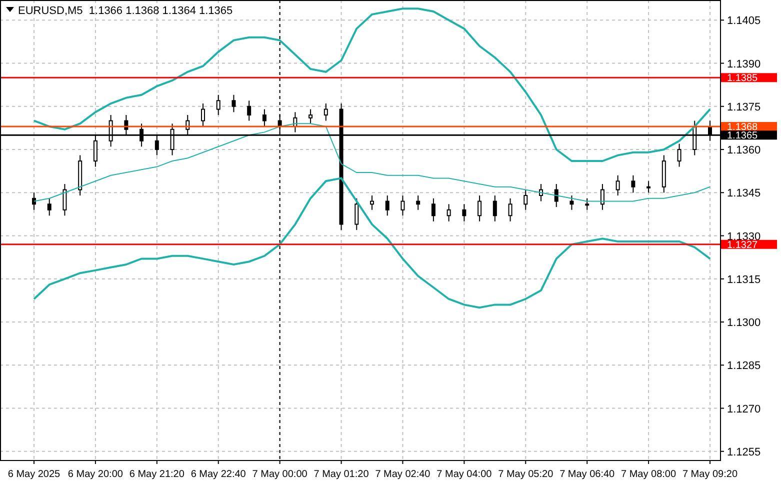  I want to click on ref-line-label: 1.1365, so click(742, 136).